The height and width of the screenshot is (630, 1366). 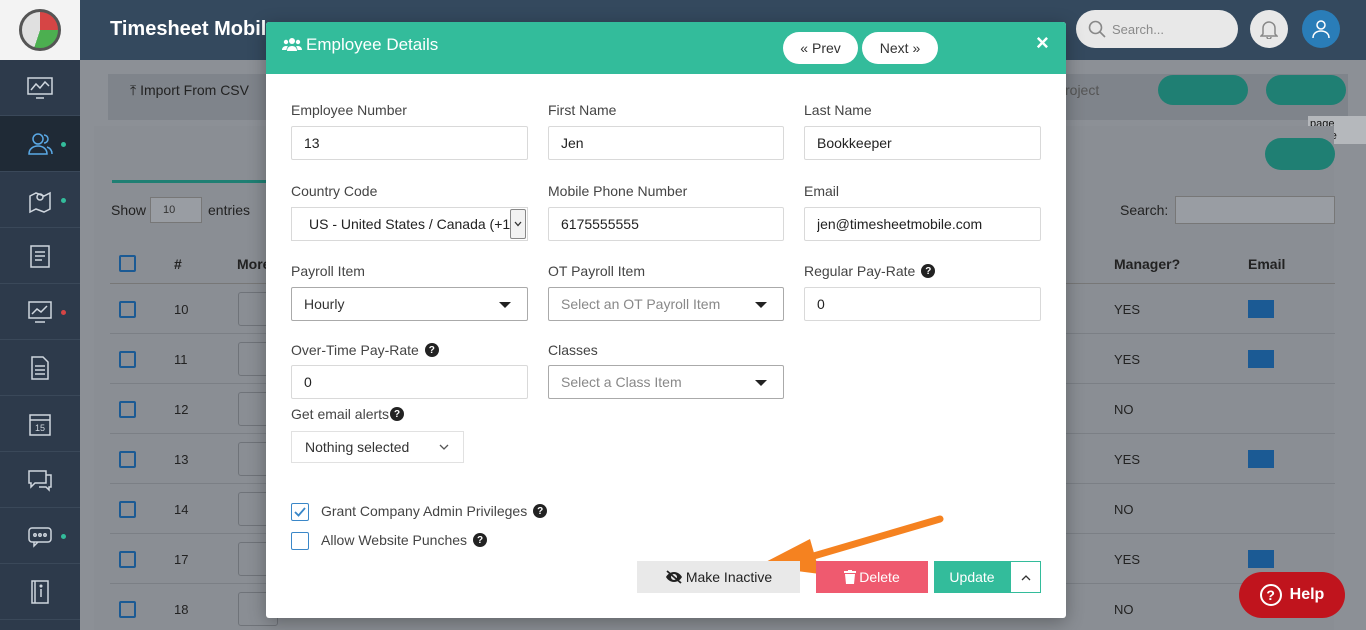 What do you see at coordinates (300, 512) in the screenshot?
I see `admin-privileges-checkbox` at bounding box center [300, 512].